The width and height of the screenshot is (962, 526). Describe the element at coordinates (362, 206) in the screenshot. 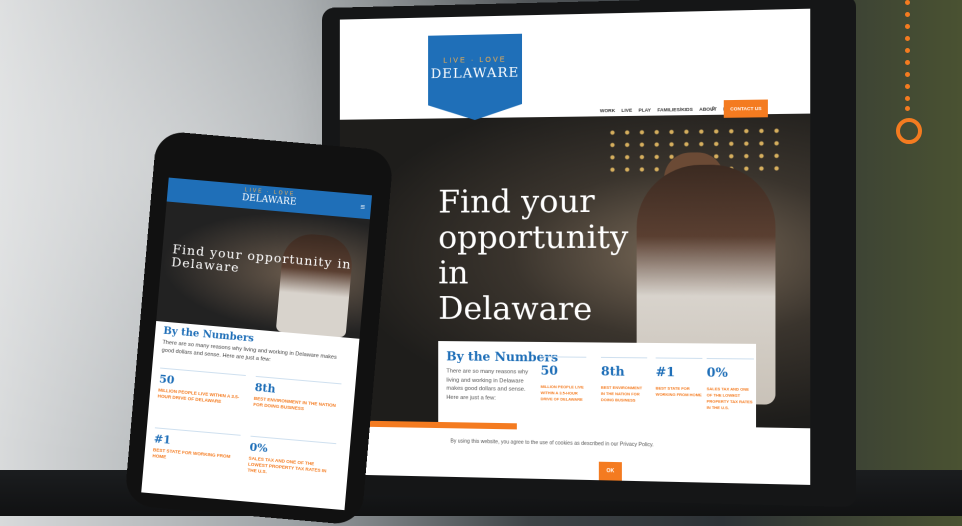

I see `hamburger-menu-icon: ≡` at that location.